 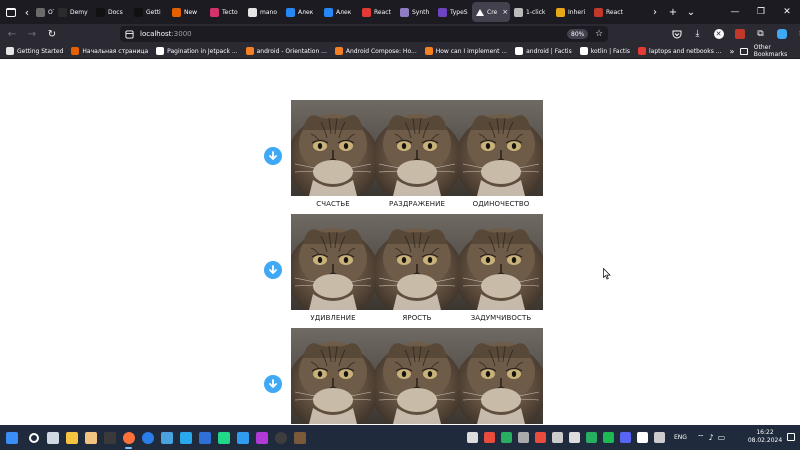 I want to click on taskbar-start-button, so click(x=11, y=437).